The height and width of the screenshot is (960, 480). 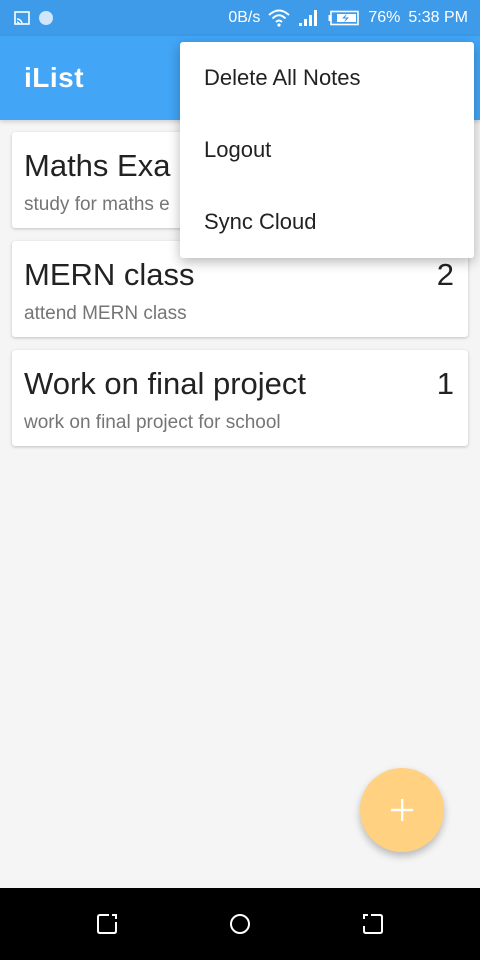 I want to click on clock: 5:38 PM, so click(x=438, y=17).